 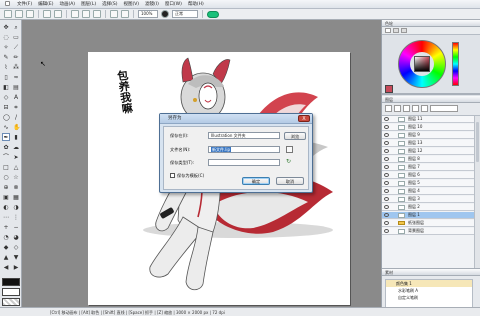 What do you see at coordinates (6, 207) in the screenshot?
I see `sub-tool-i-icon: ◐` at bounding box center [6, 207].